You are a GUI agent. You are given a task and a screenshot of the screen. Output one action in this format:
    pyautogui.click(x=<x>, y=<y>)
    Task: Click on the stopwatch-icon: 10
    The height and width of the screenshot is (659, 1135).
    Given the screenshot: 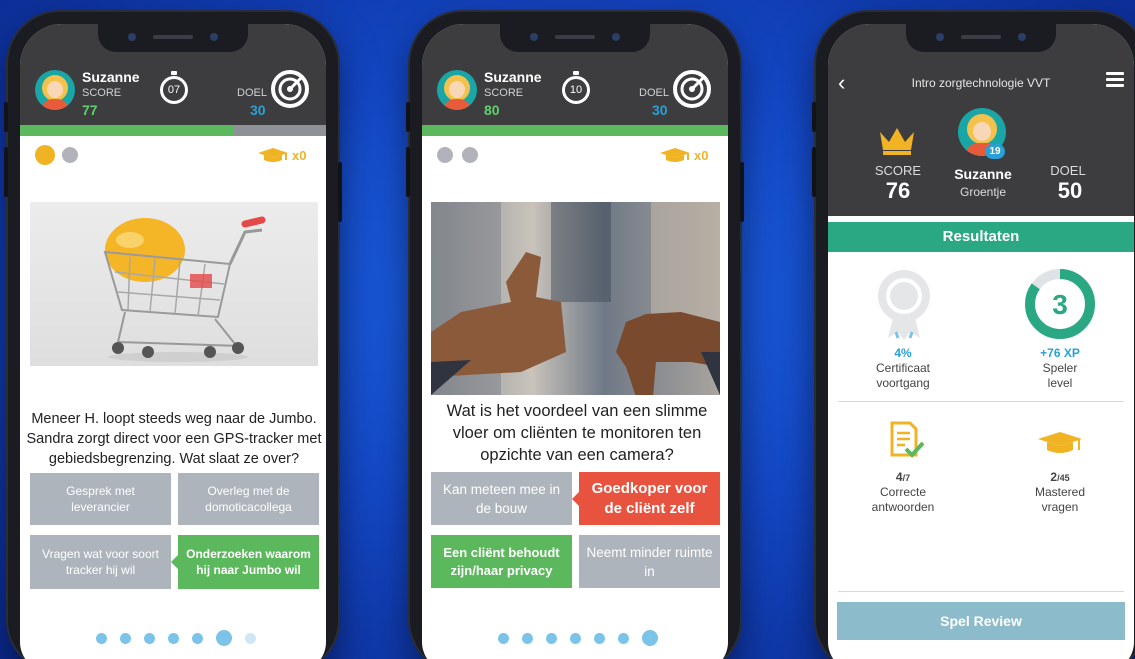 What is the action you would take?
    pyautogui.click(x=576, y=87)
    